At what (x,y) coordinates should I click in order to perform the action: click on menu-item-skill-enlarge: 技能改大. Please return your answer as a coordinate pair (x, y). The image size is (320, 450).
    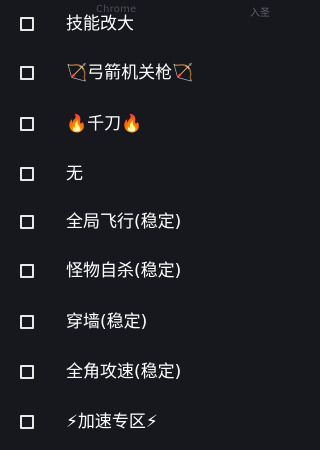
    Looking at the image, I should click on (137, 24).